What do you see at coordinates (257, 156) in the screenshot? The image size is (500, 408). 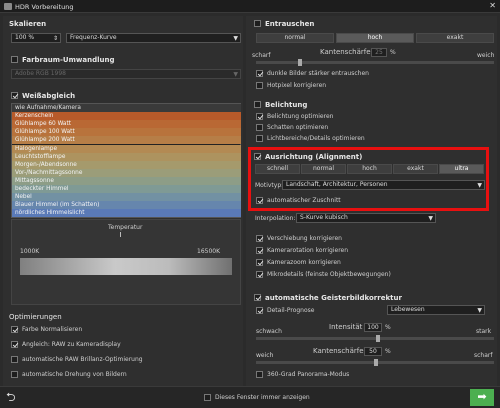 I see `alignment-checkbox` at bounding box center [257, 156].